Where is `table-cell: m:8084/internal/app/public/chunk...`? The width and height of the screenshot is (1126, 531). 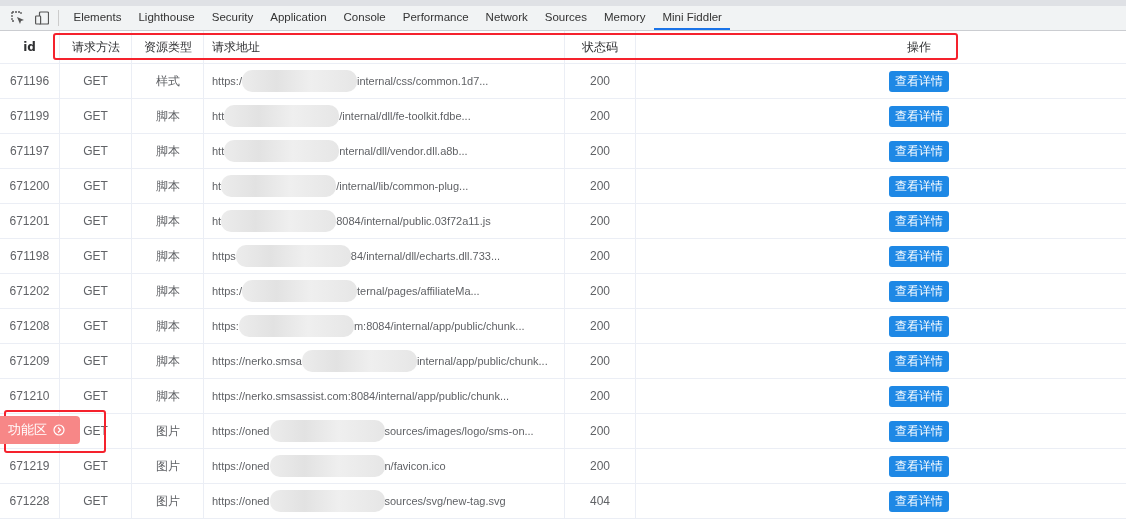 table-cell: m:8084/internal/app/public/chunk... is located at coordinates (439, 326).